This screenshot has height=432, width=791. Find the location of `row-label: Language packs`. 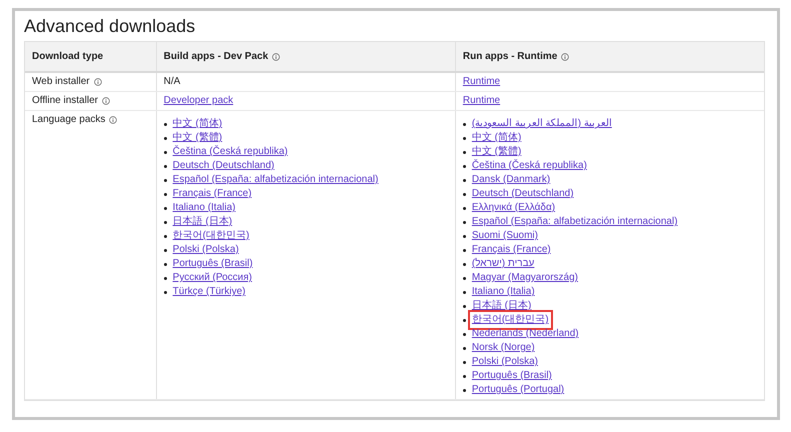

row-label: Language packs is located at coordinates (69, 120).